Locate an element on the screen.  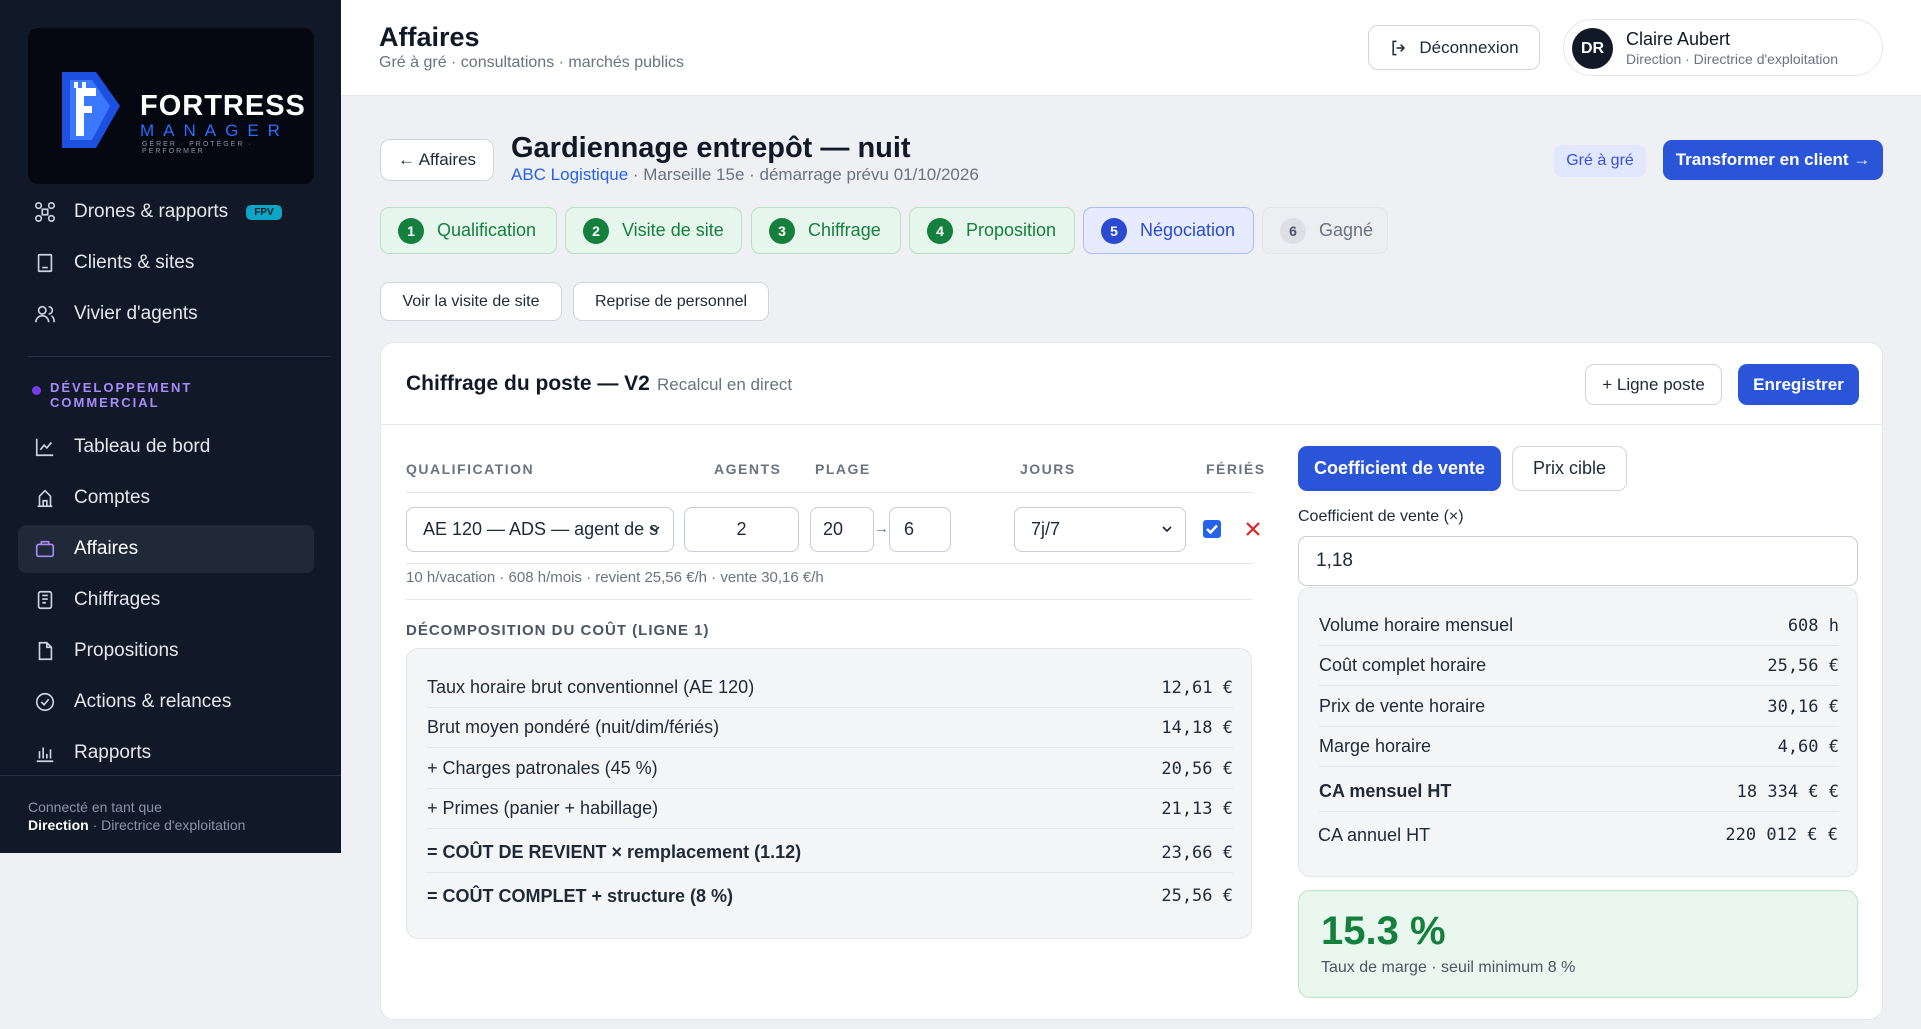
section-label: DÉVELOPPEMENT COMMERCIAL is located at coordinates (116, 395).